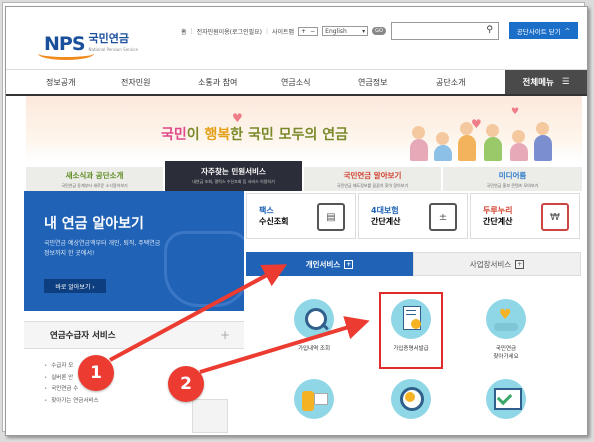 The height and width of the screenshot is (442, 594). Describe the element at coordinates (186, 384) in the screenshot. I see `annotation-badge-2: 2` at that location.